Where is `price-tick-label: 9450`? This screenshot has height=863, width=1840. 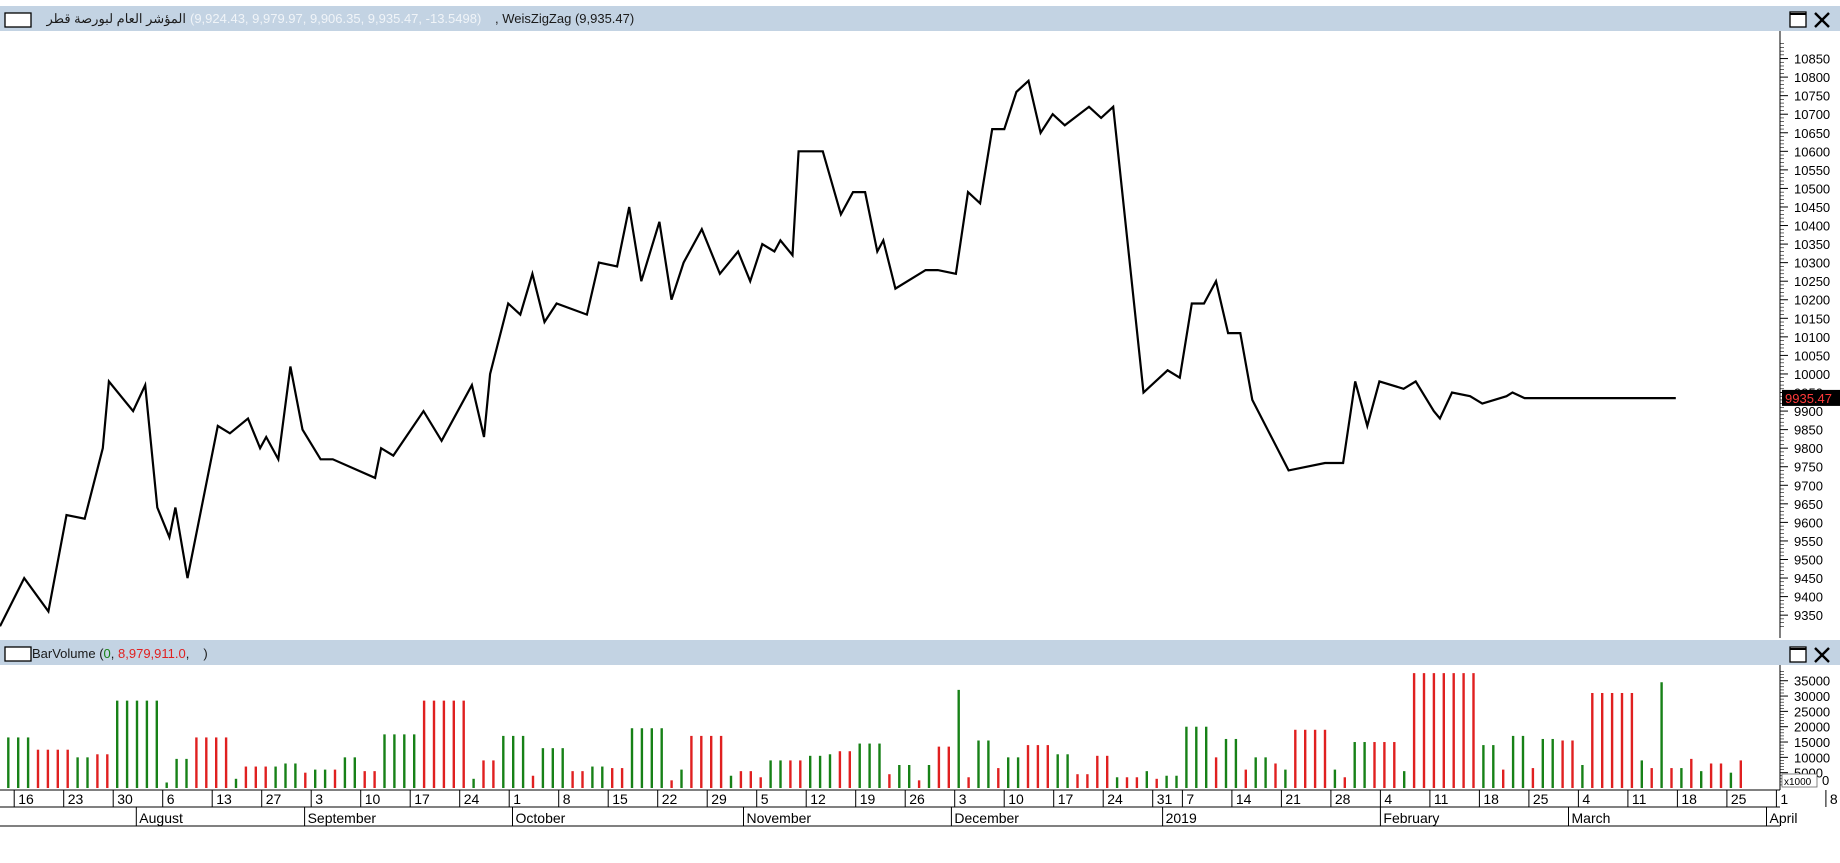
price-tick-label: 9450 is located at coordinates (1808, 578).